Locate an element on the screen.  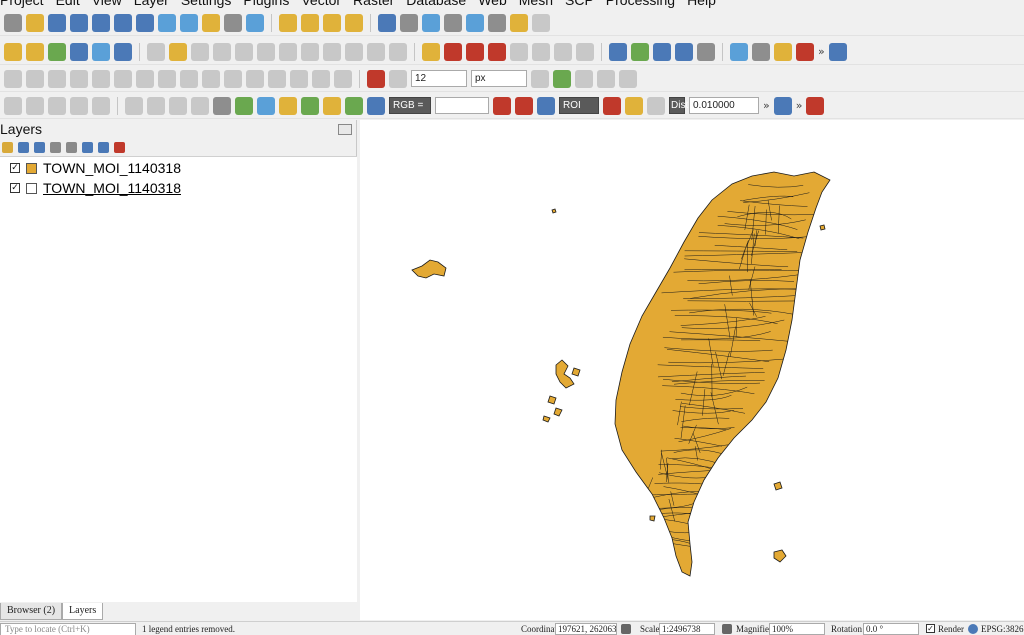
cut-icon is located at coordinates (310, 51).